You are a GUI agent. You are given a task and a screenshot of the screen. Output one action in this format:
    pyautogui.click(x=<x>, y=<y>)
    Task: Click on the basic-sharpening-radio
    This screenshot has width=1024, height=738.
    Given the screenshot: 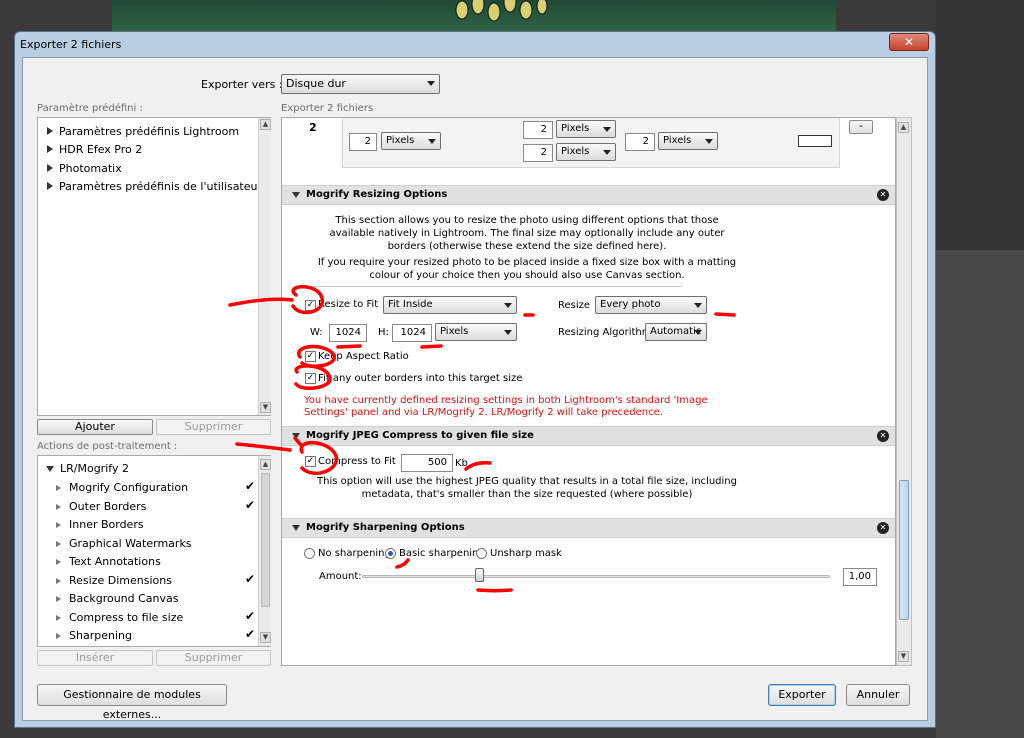 What is the action you would take?
    pyautogui.click(x=390, y=553)
    